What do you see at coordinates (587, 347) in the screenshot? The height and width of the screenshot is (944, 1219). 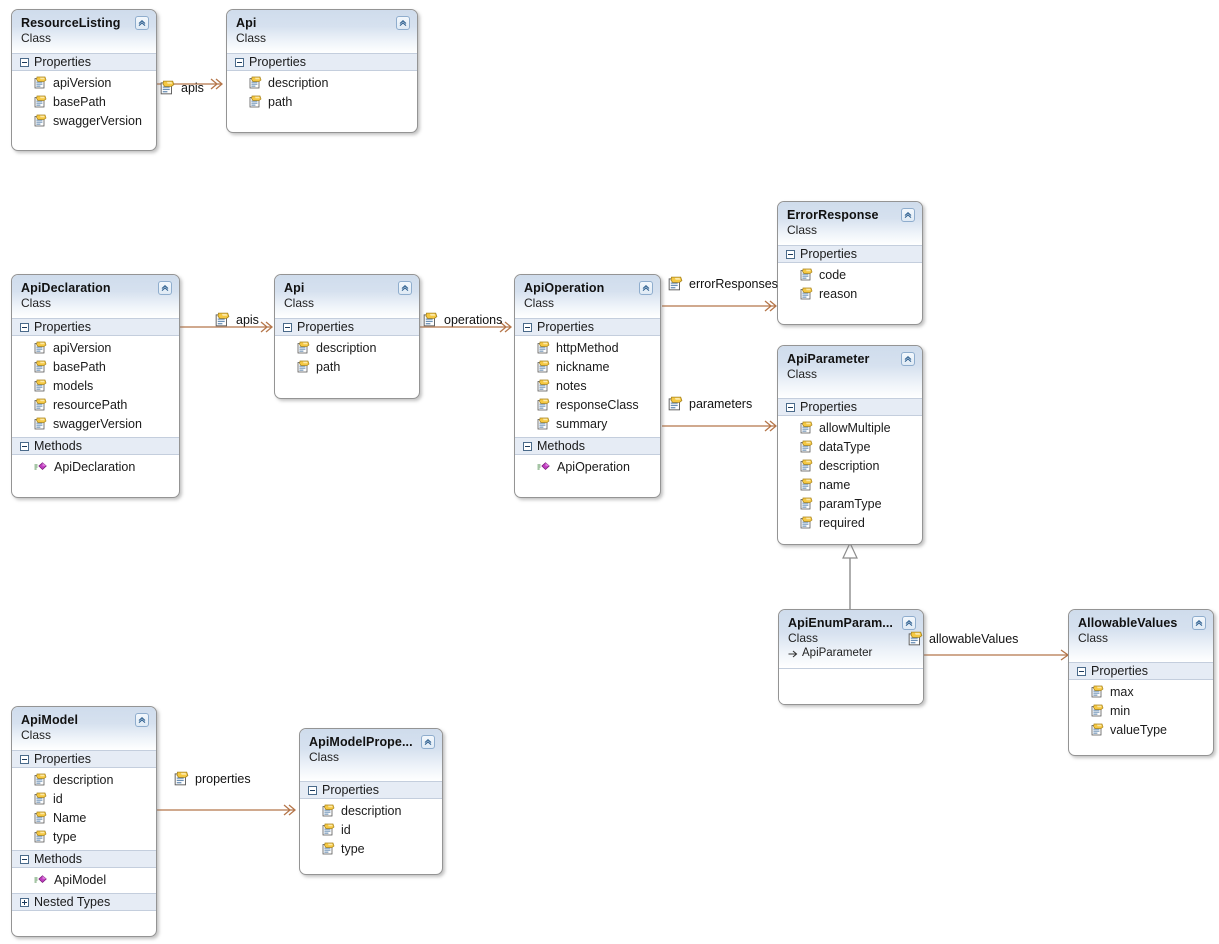 I see `member-row: httpMethod` at bounding box center [587, 347].